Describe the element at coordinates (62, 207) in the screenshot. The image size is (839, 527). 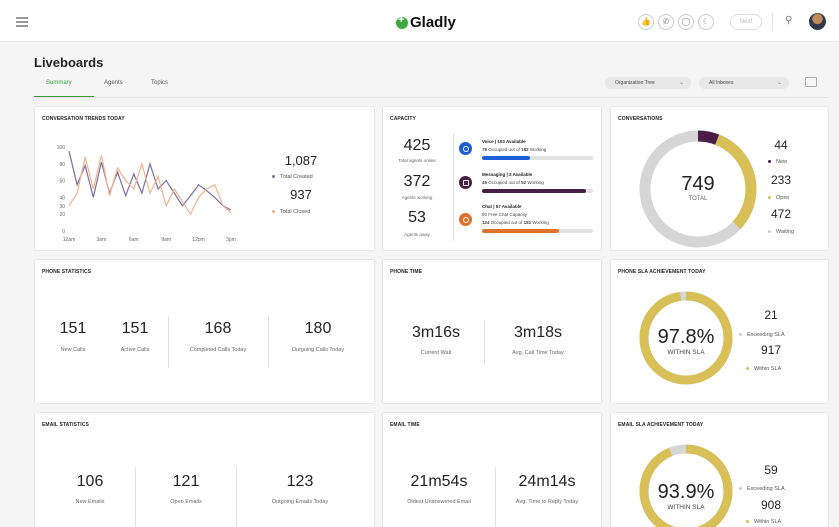
I see `y-tick-label: 30` at that location.